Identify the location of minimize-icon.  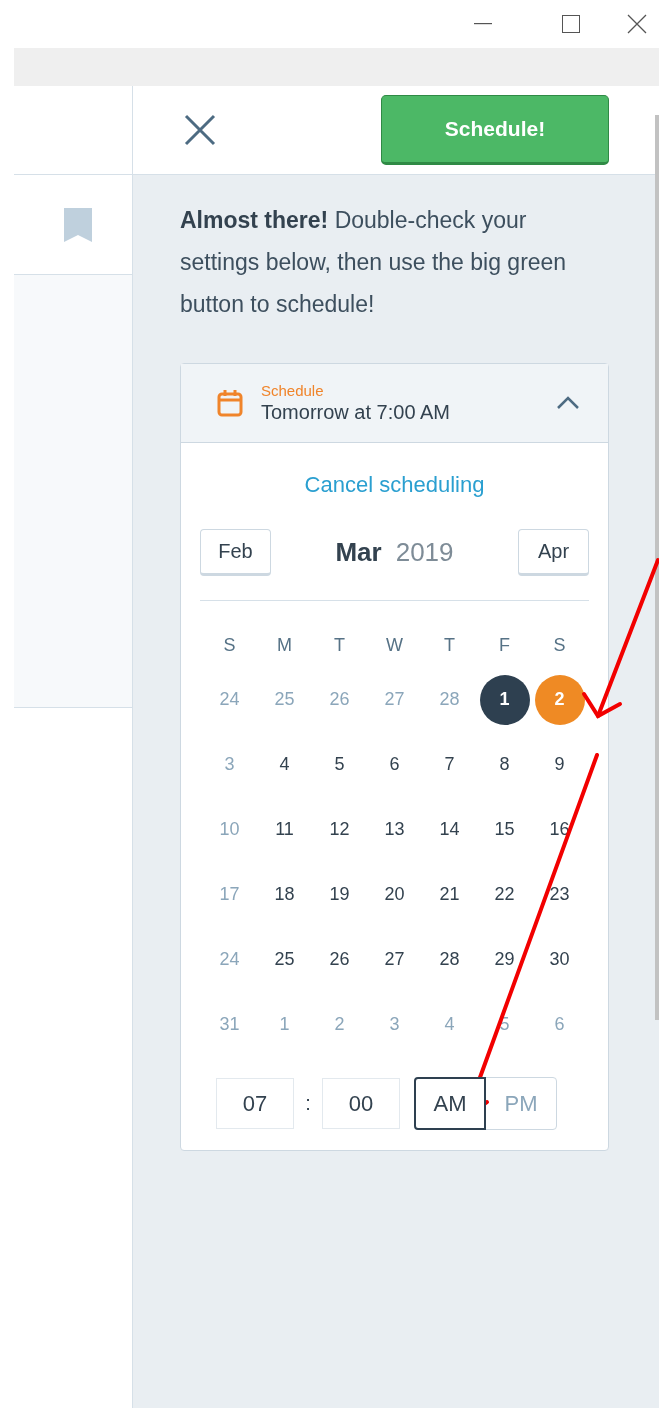
(483, 24).